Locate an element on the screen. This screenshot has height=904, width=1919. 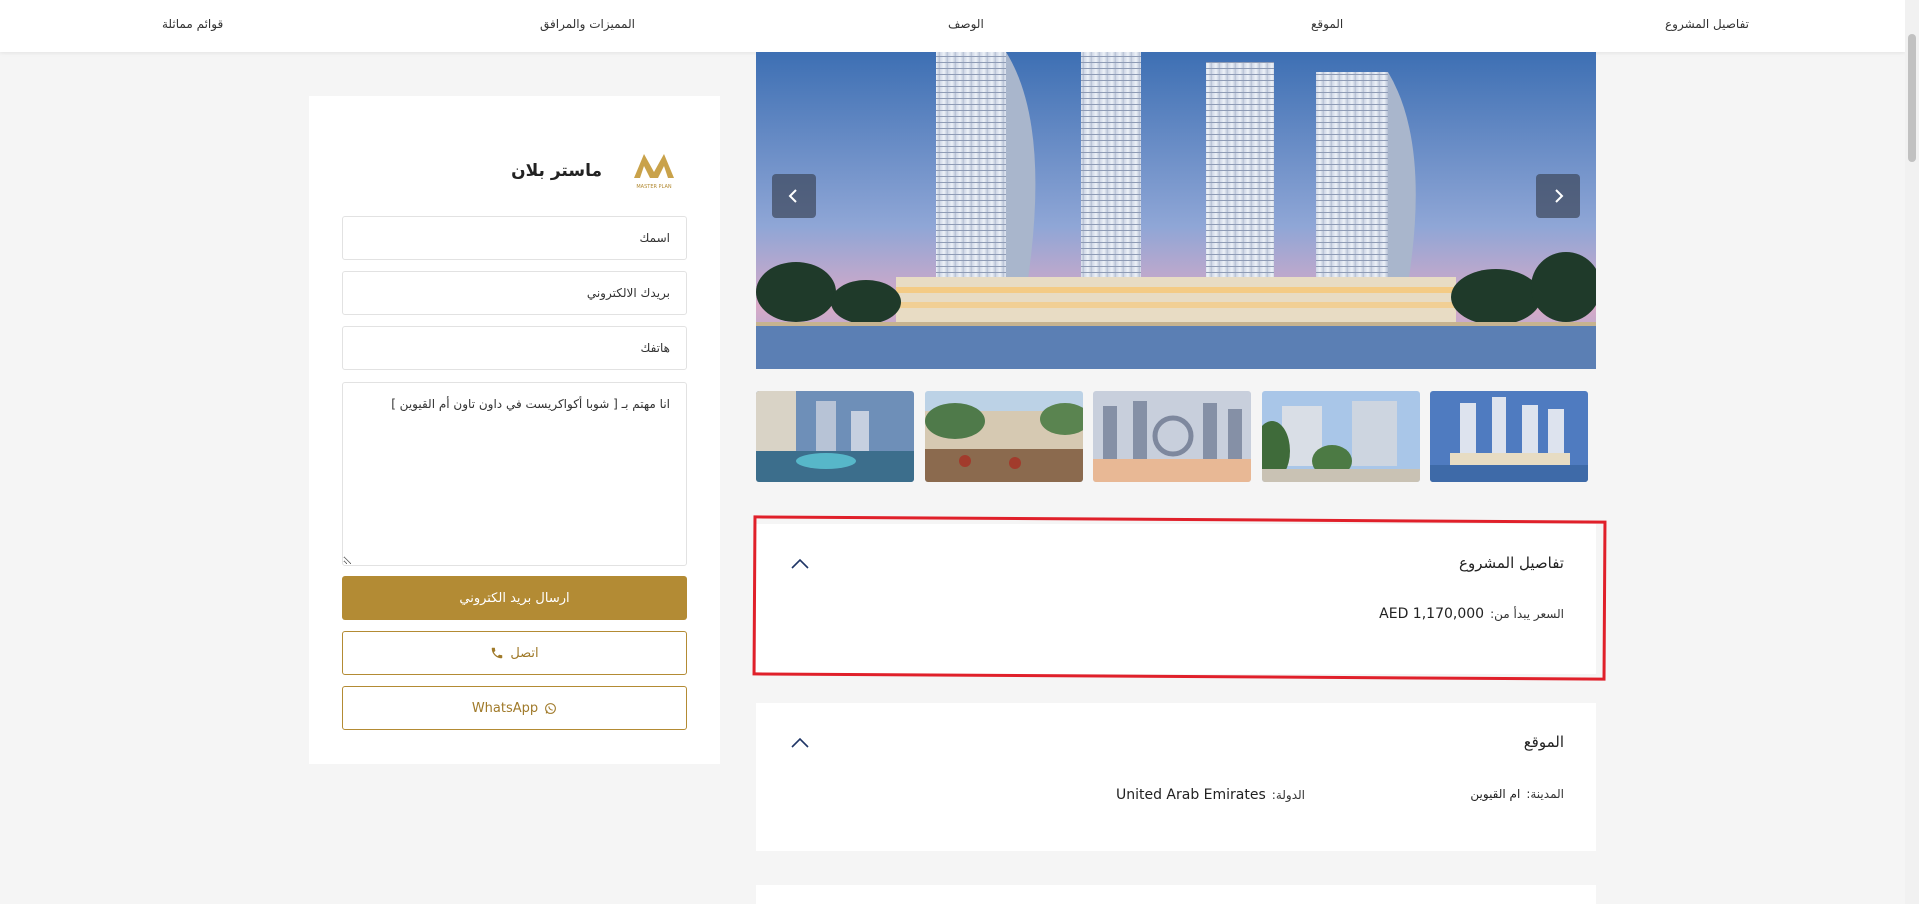
call-button: اتصل is located at coordinates (514, 653).